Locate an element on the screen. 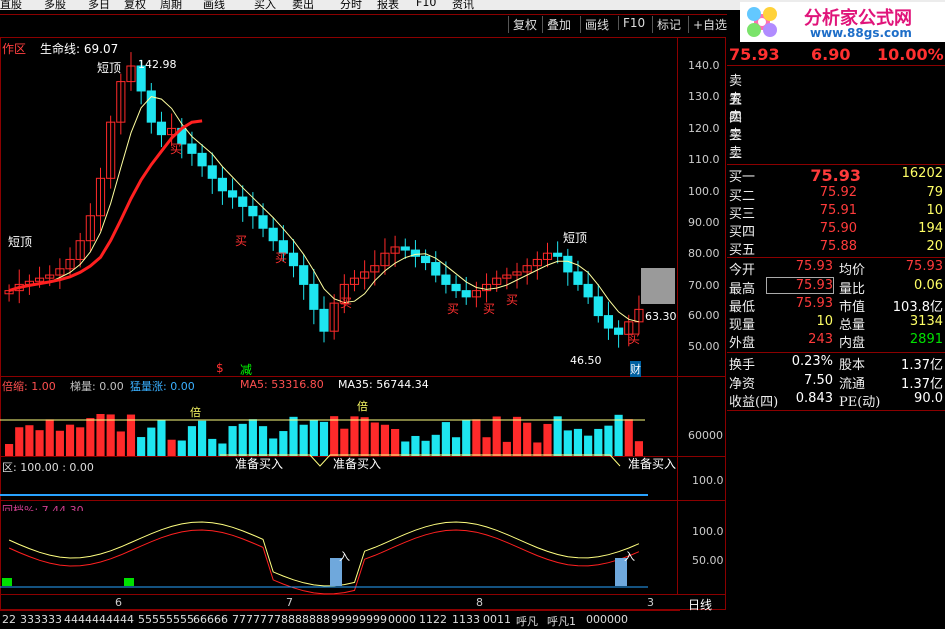  formula-tab: 呼凡1 is located at coordinates (561, 621).